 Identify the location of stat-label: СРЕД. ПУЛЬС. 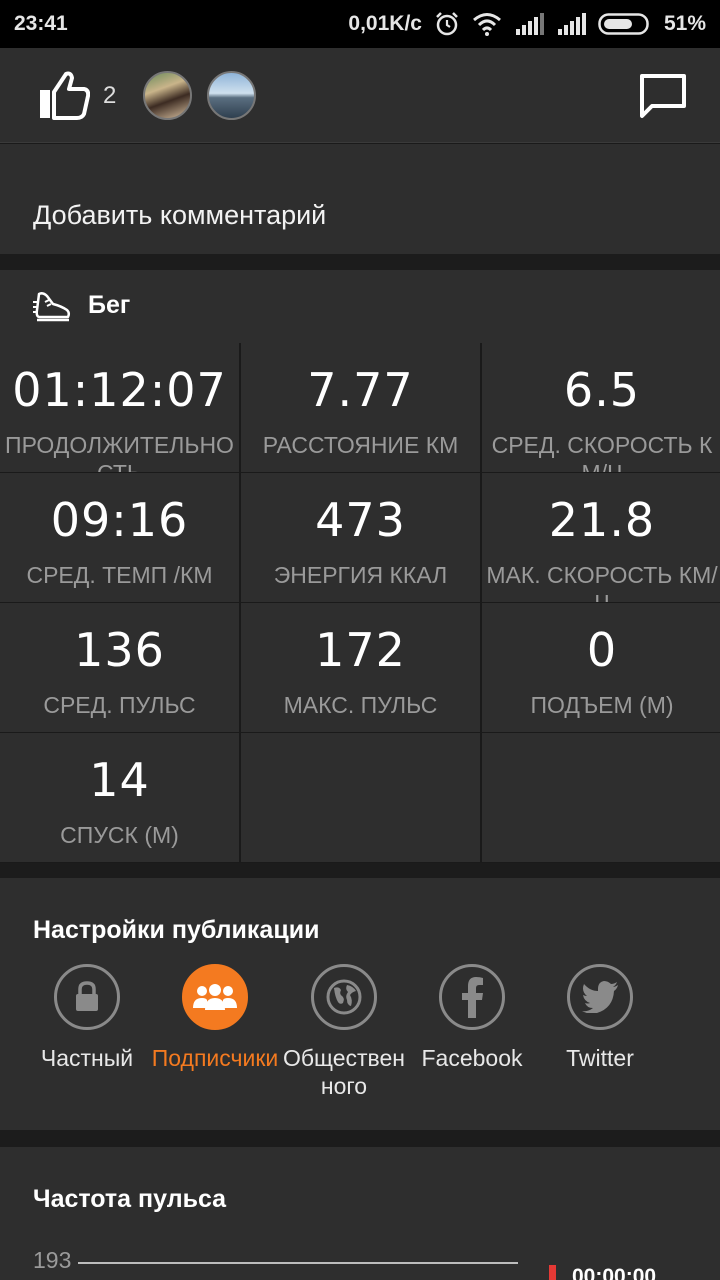
(119, 705).